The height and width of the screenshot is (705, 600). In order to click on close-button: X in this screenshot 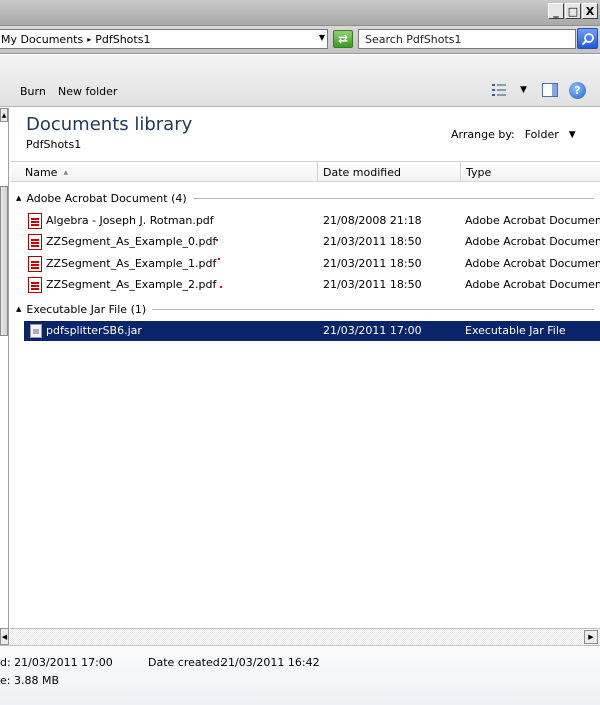, I will do `click(590, 11)`.